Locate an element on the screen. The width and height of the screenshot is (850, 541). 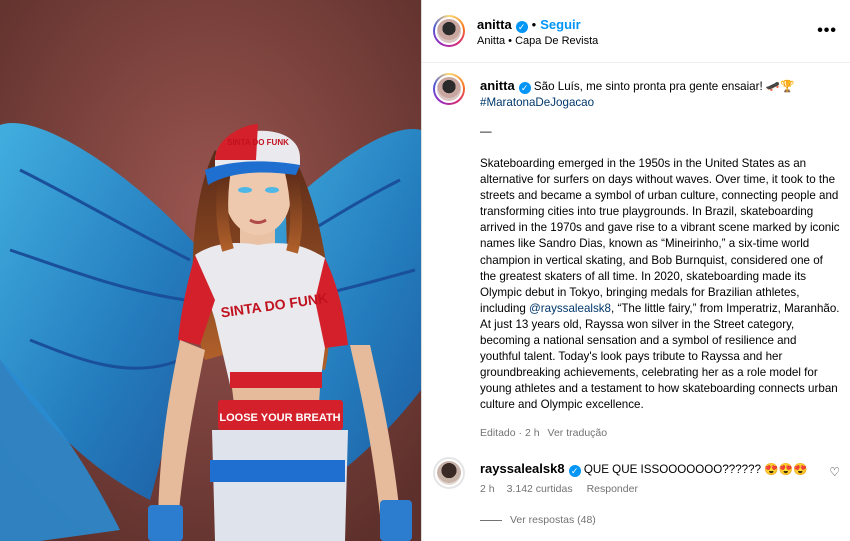
view-replies: Ver respostas (48) is located at coordinates (542, 520).